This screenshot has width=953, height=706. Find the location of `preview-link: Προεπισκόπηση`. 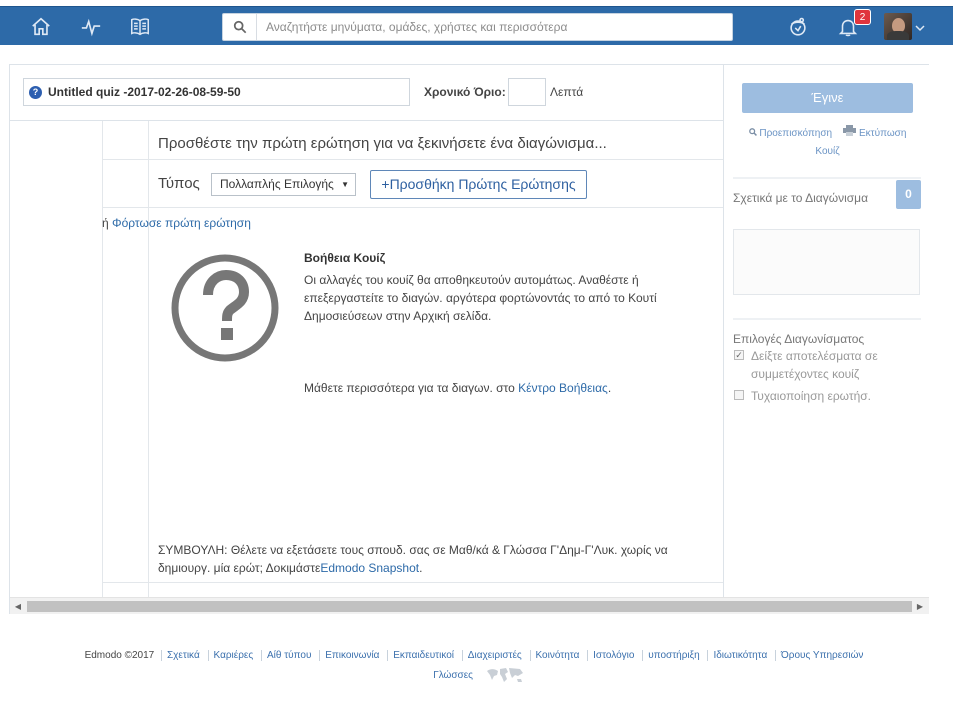

preview-link: Προεπισκόπηση is located at coordinates (791, 133).